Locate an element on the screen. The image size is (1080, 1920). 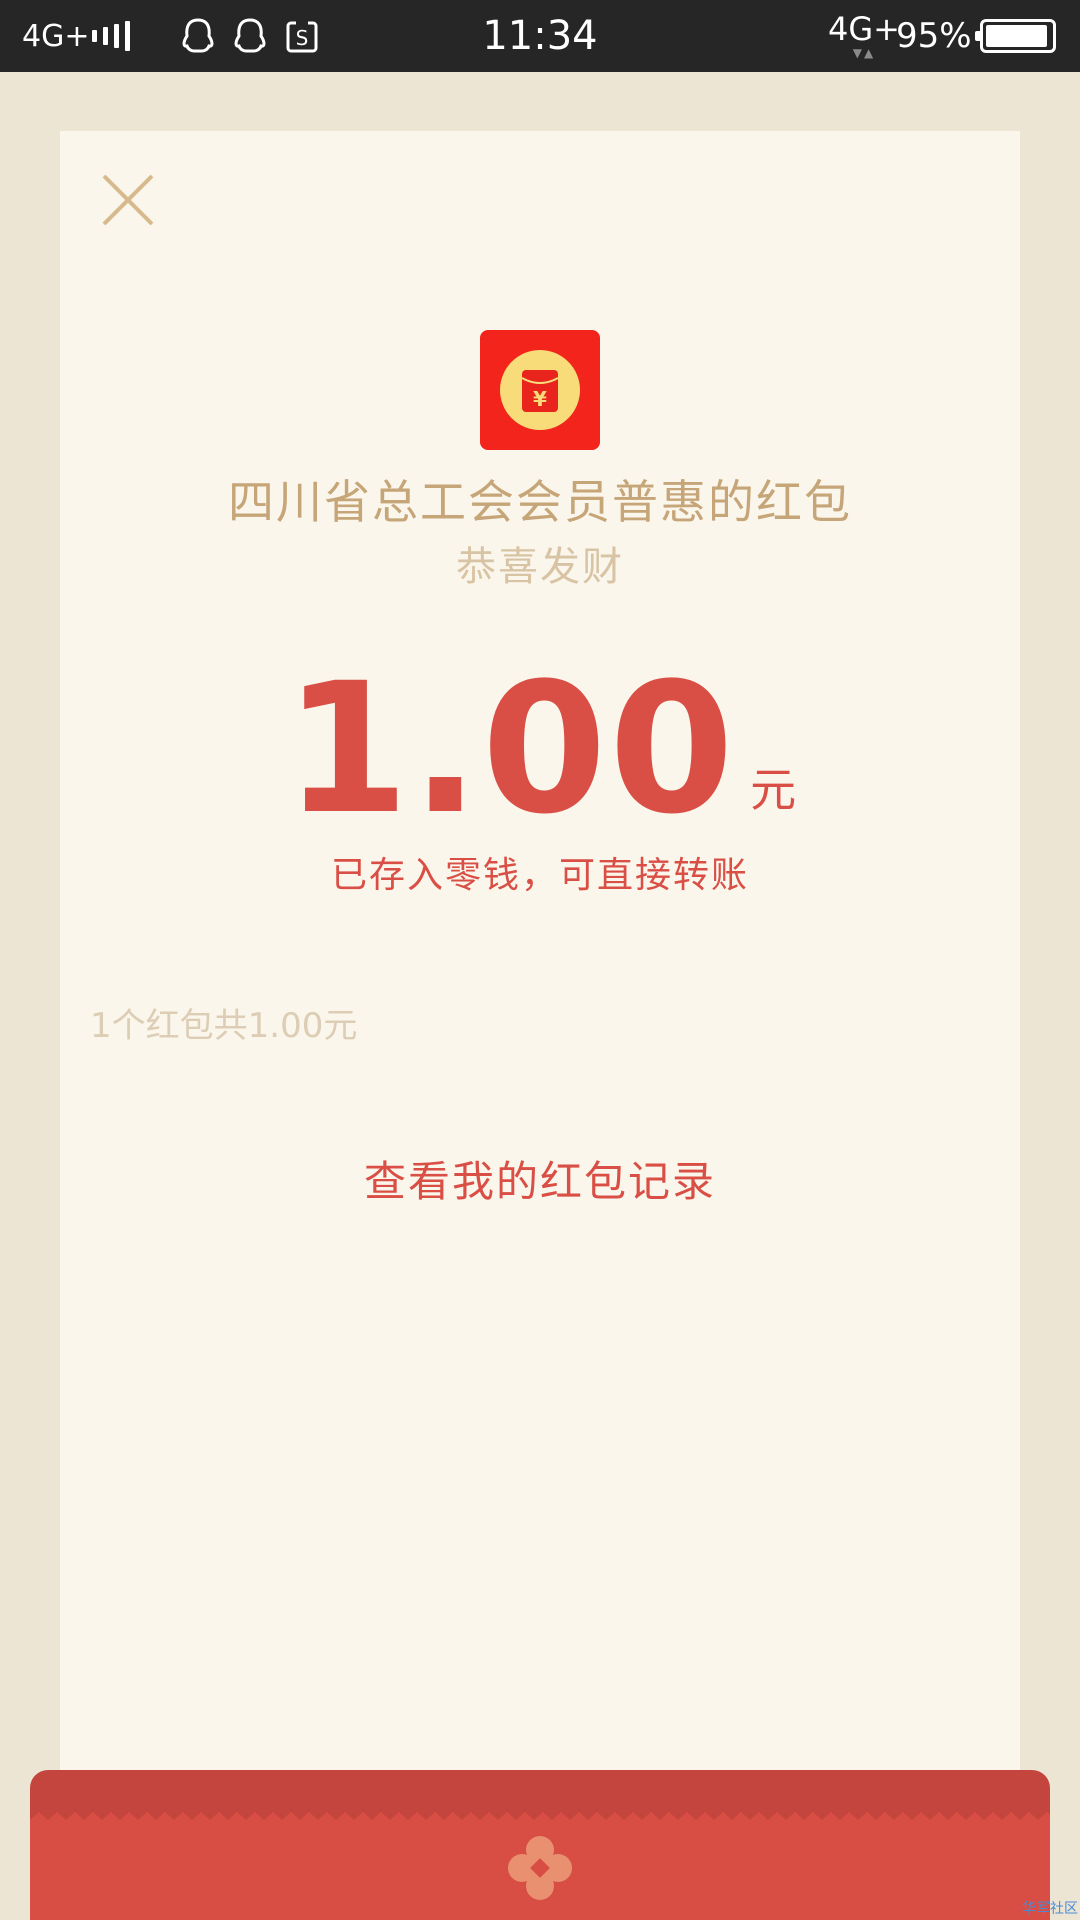
battery-percent: 95% is located at coordinates (934, 36).